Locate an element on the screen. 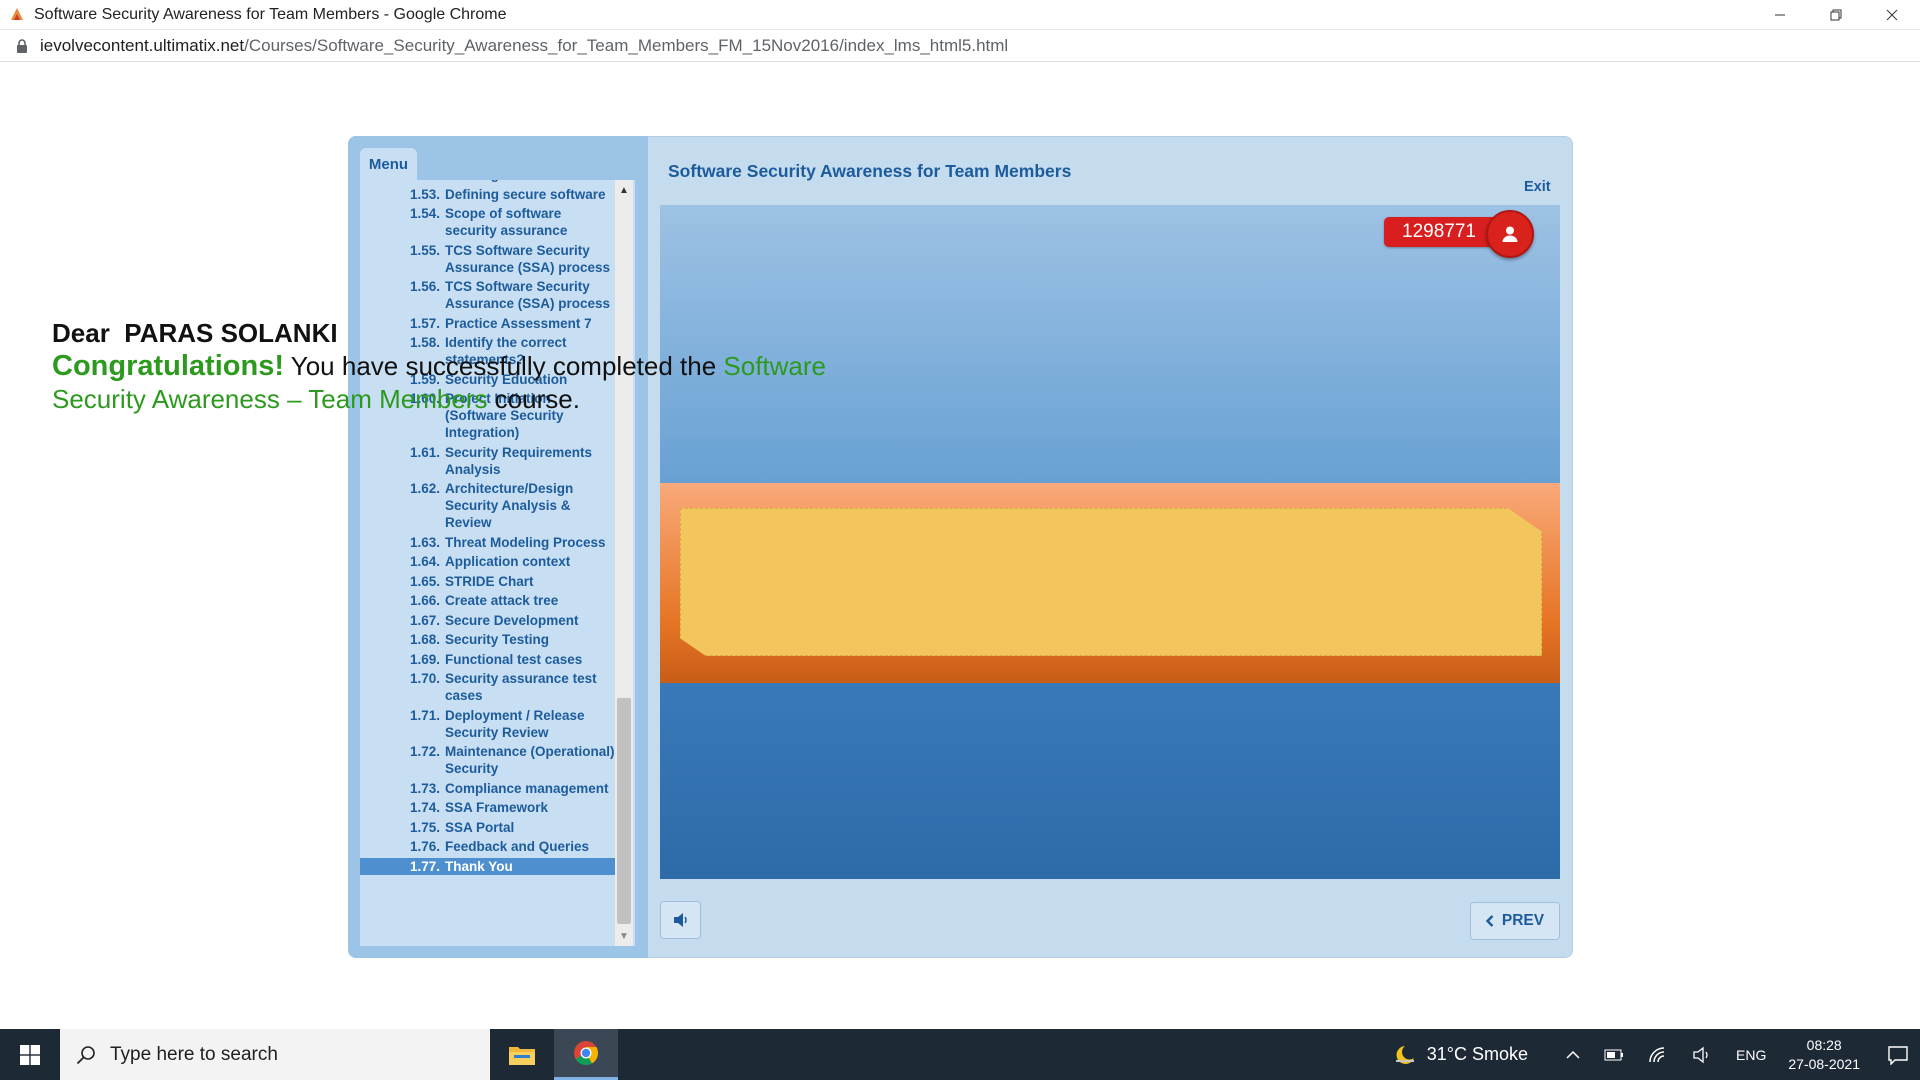  minimize-icon is located at coordinates (1780, 15).